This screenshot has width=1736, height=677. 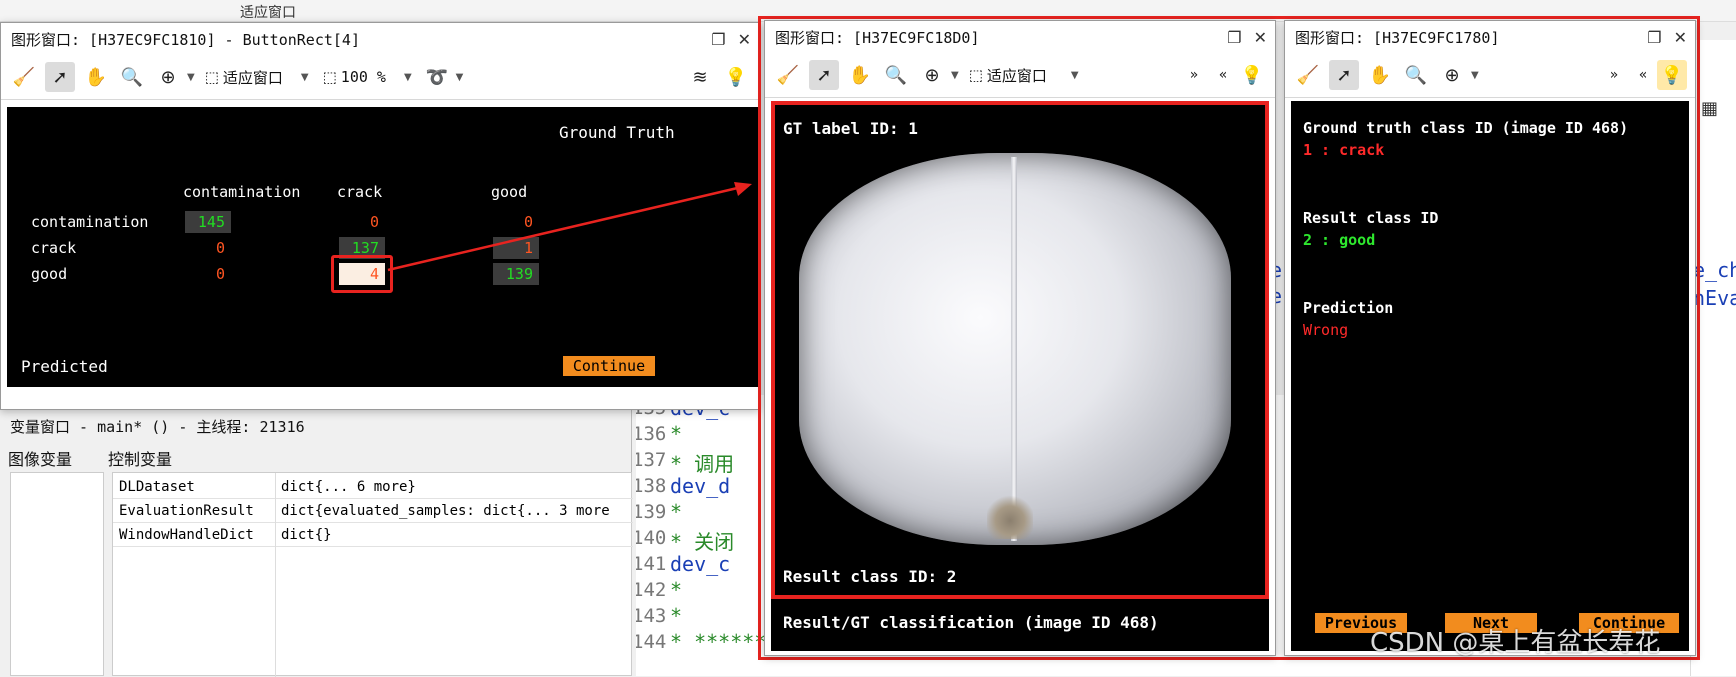 I want to click on save-icon: ▦, so click(x=1709, y=108).